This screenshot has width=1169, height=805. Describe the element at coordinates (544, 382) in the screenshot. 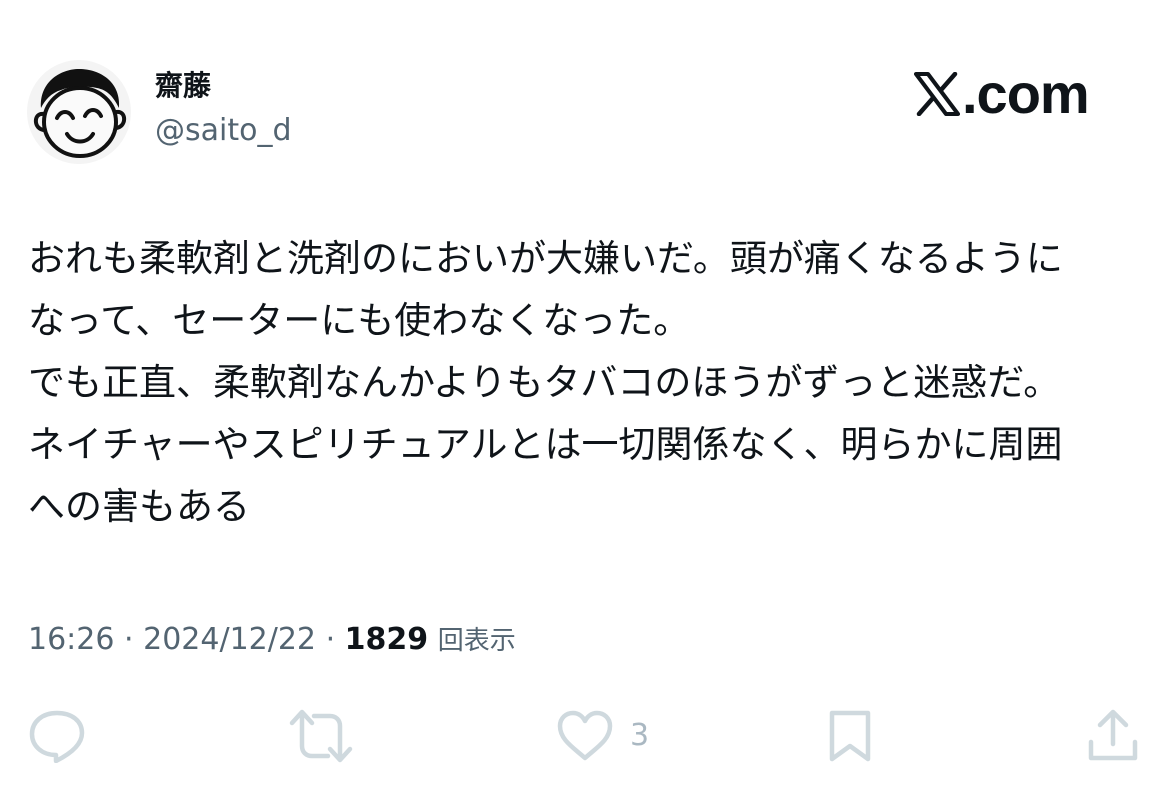

I see `post-text-line: でも正直、柔軟剤なんかよりもタバコのほうがずっと迷惑だ。` at that location.